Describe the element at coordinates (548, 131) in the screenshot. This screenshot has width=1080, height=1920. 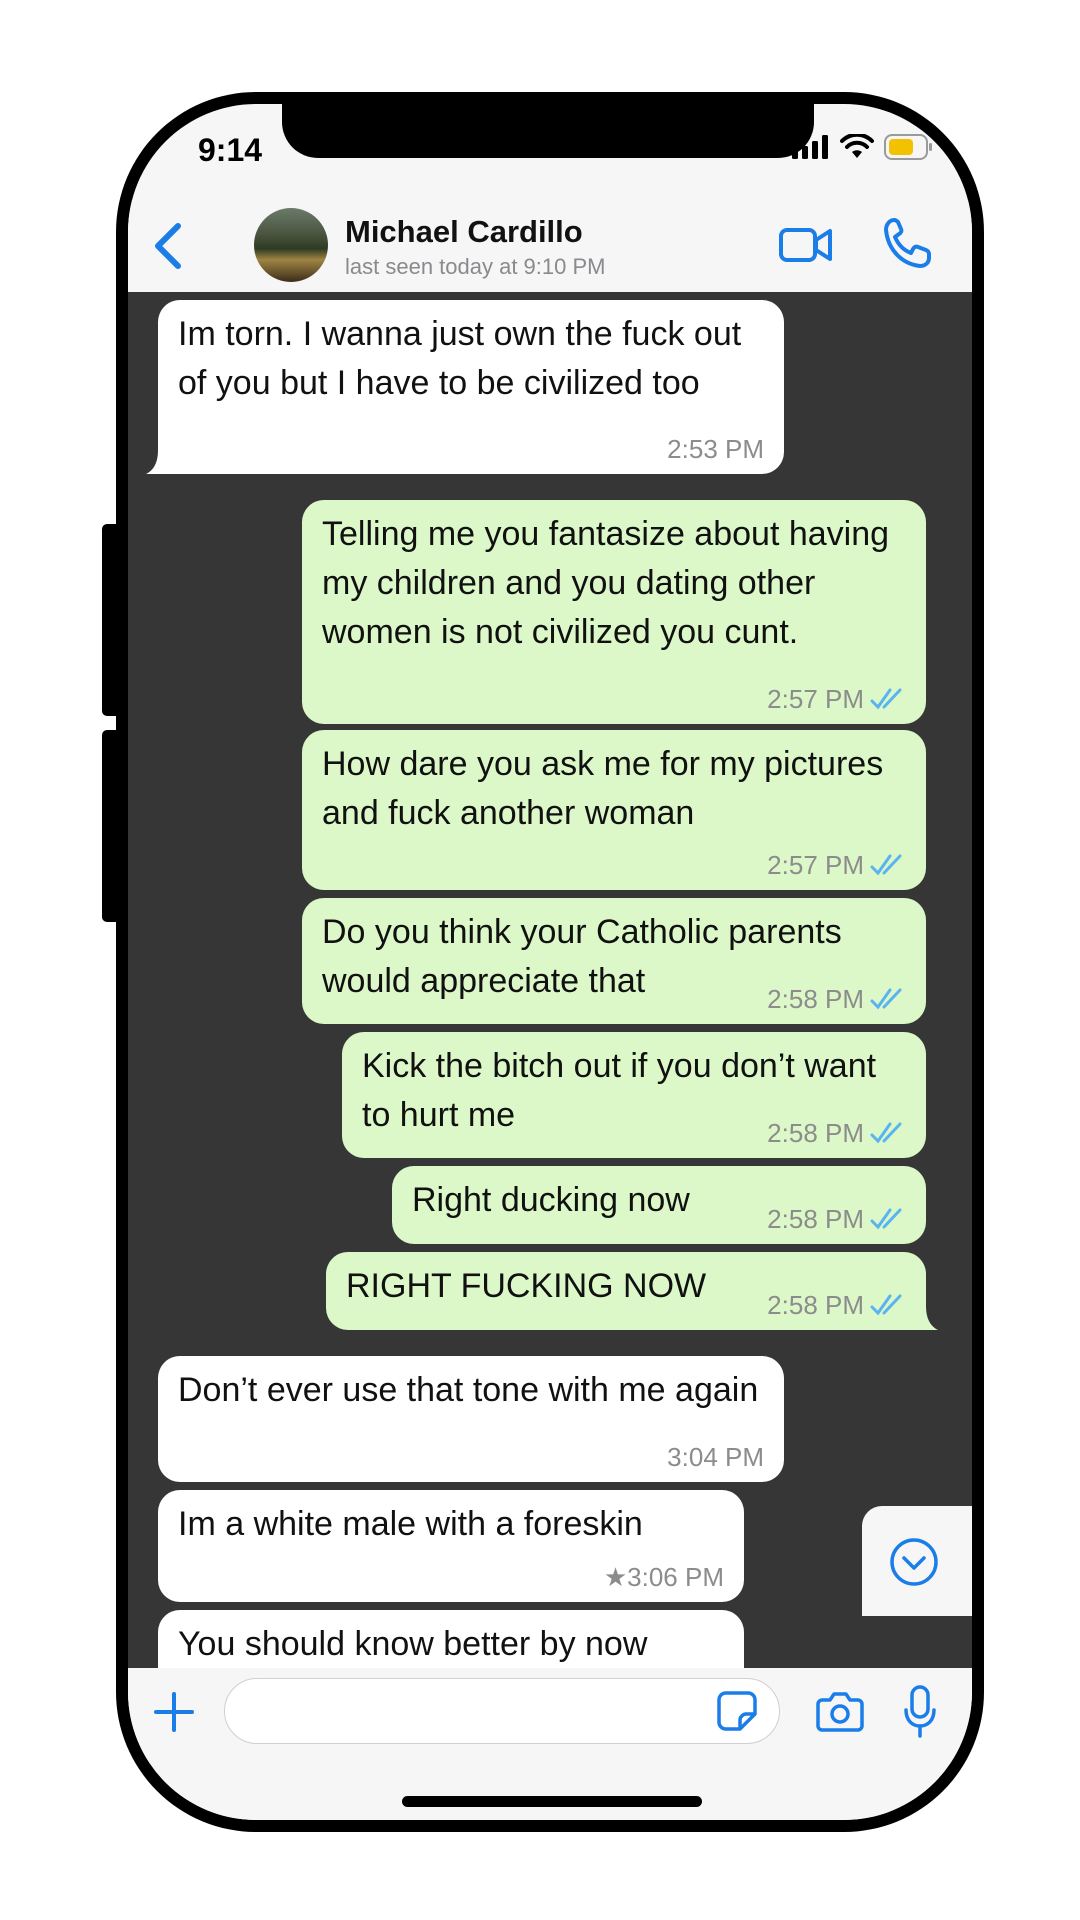
I see `notch` at that location.